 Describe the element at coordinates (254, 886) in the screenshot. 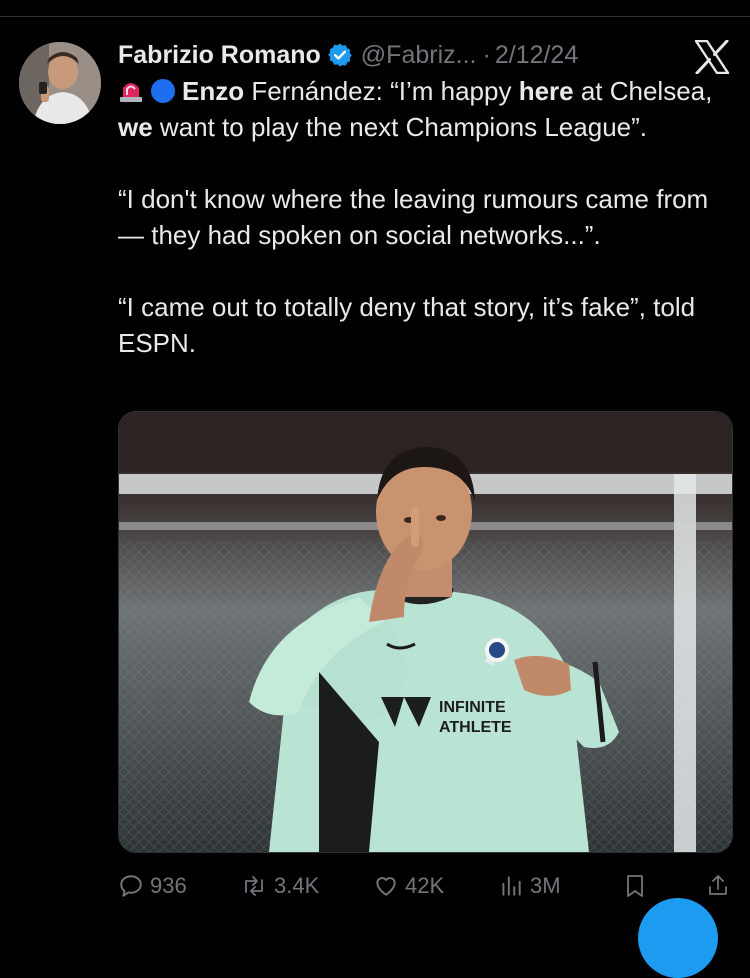

I see `repost-icon` at that location.